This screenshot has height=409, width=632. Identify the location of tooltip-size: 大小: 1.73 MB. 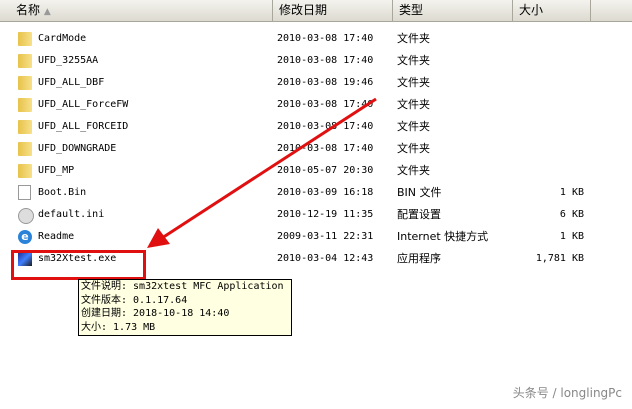
(118, 327).